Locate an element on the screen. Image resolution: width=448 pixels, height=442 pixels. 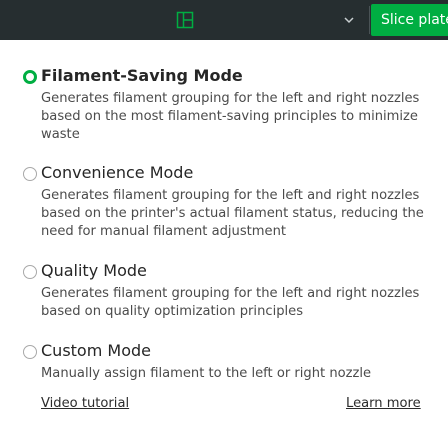
mode-title: Convenience Mode is located at coordinates (117, 172).